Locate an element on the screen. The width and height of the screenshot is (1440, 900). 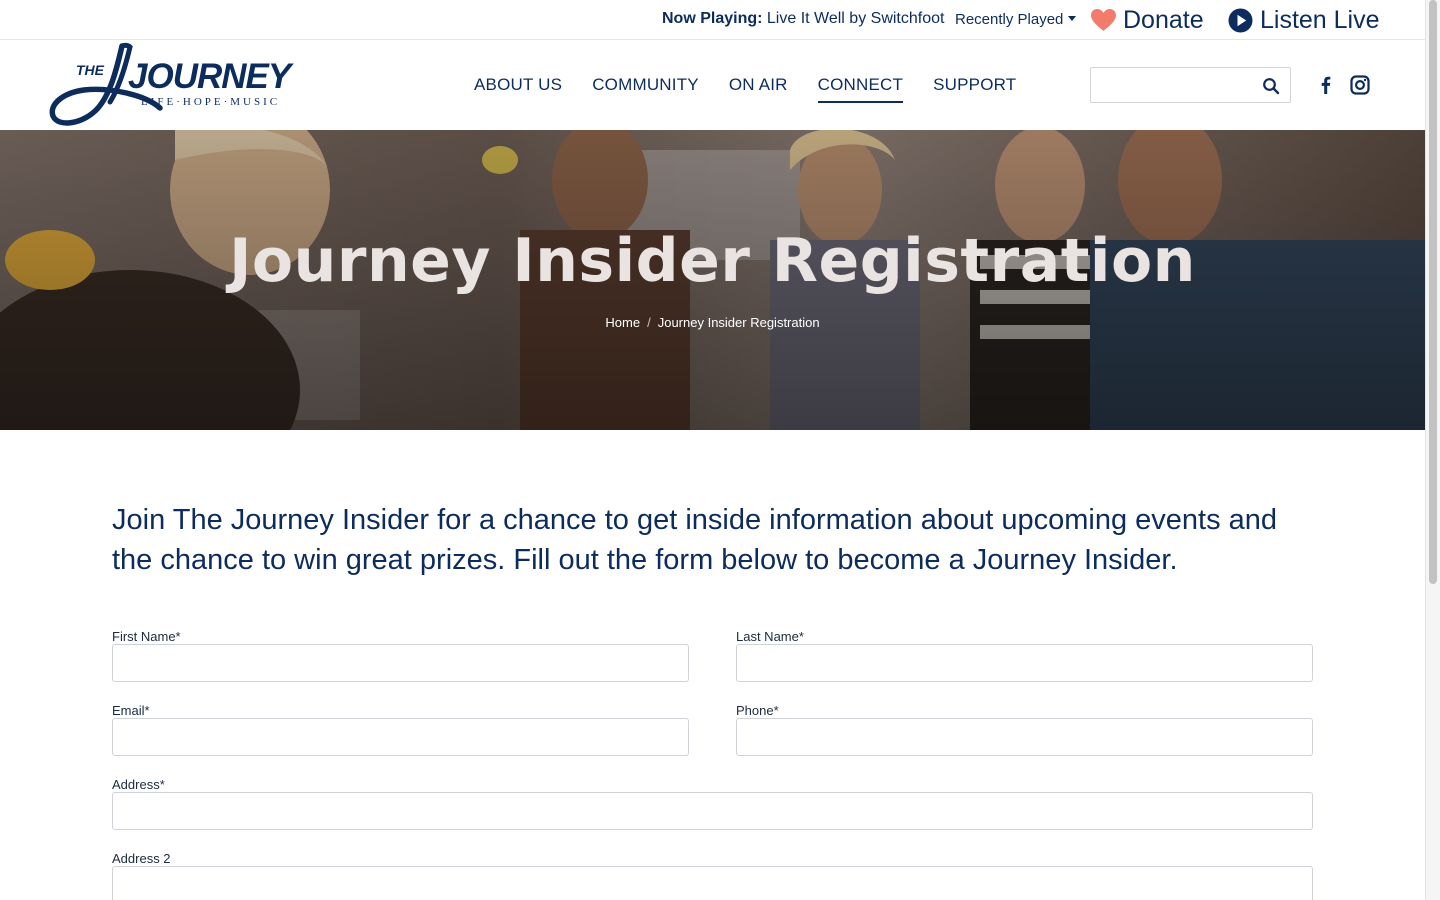
recently-played-dropdown: Recently Played is located at coordinates (1016, 19).